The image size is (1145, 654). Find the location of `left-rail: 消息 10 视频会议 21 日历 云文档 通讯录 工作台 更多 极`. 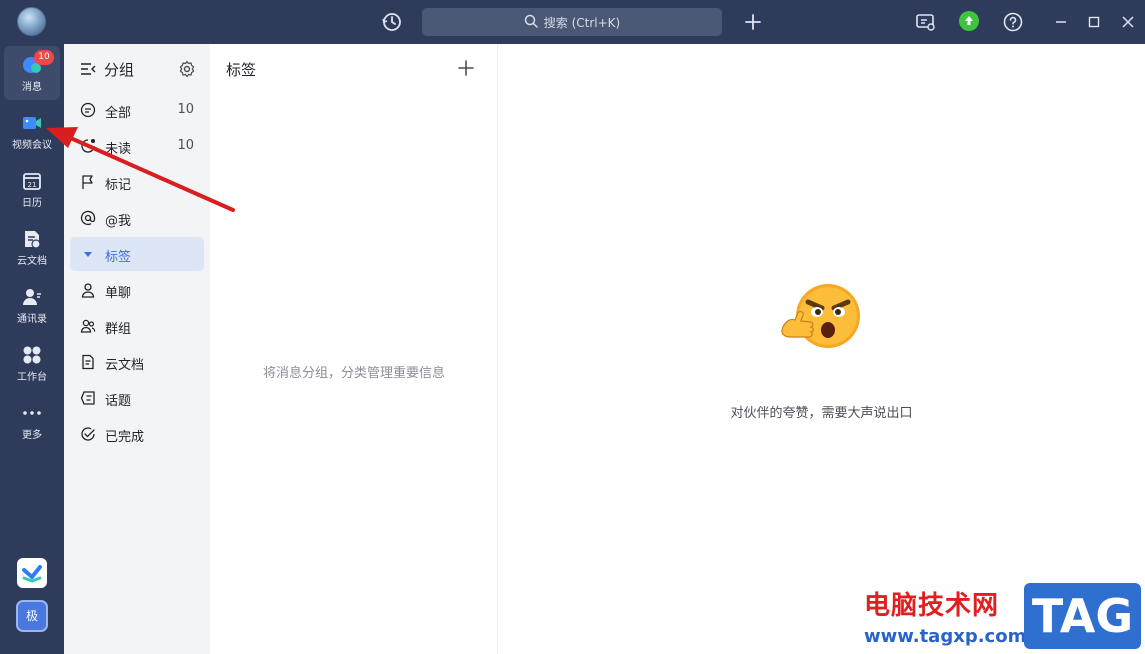

left-rail: 消息 10 视频会议 21 日历 云文档 通讯录 工作台 更多 极 is located at coordinates (32, 349).